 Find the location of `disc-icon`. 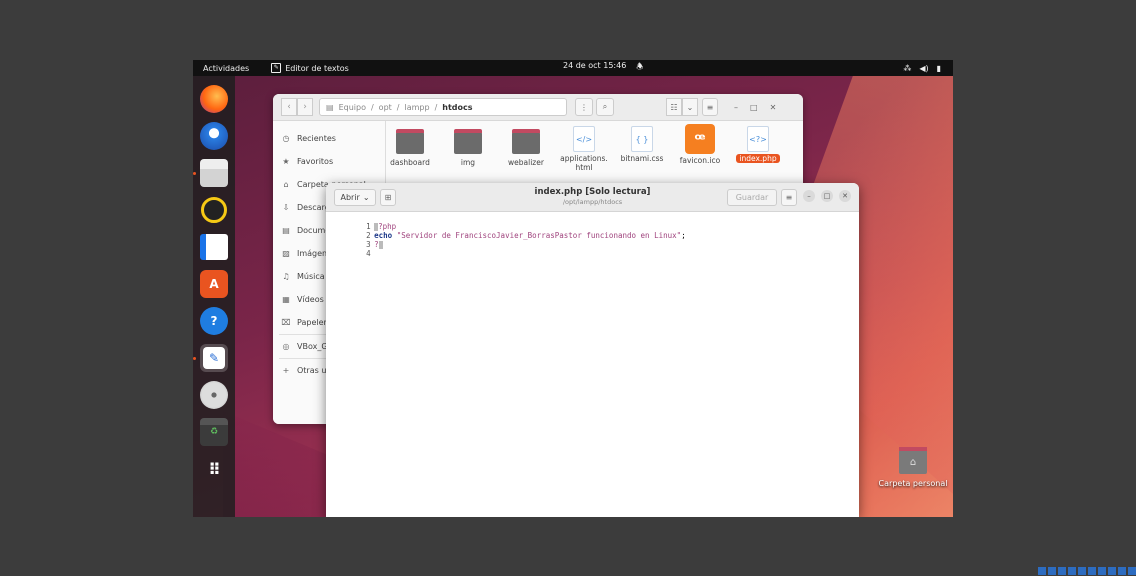

disc-icon is located at coordinates (214, 395).